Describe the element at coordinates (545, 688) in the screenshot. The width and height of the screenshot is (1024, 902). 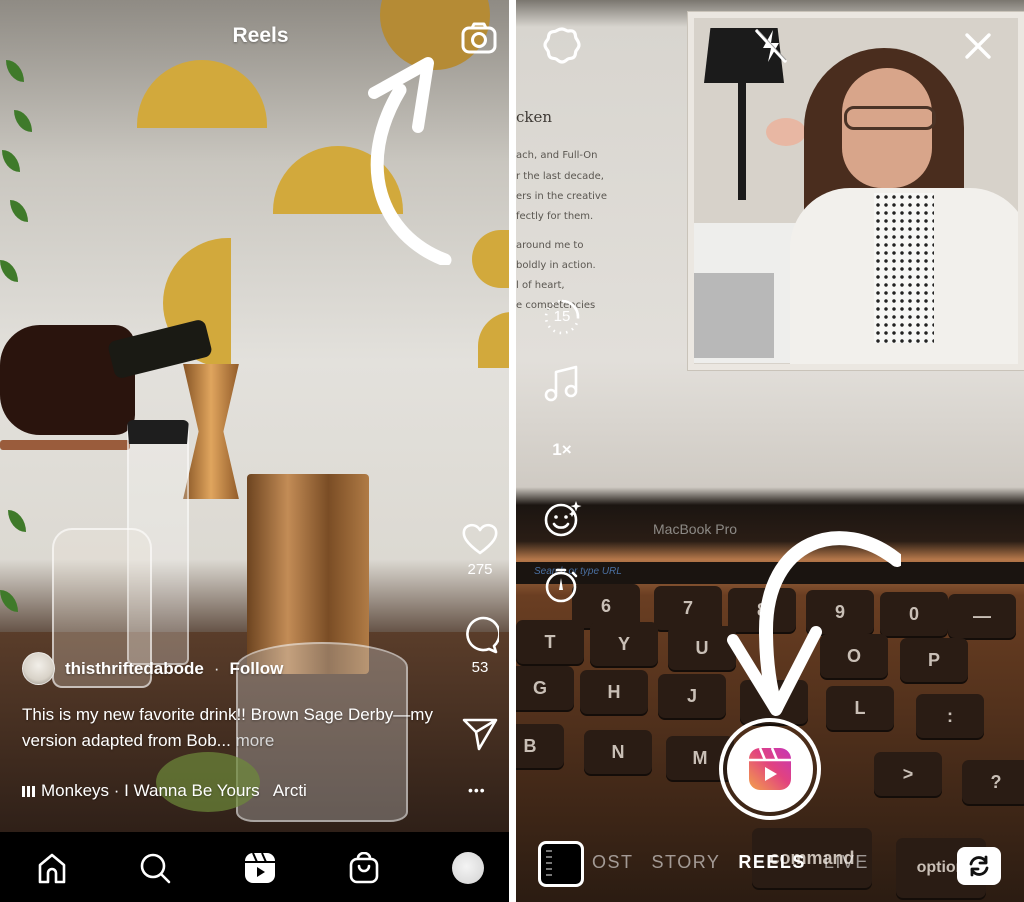
I see `keyboard-key: G` at that location.